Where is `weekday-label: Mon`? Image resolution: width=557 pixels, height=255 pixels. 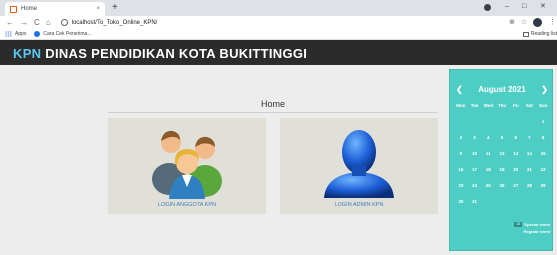 weekday-label: Mon is located at coordinates (461, 105).